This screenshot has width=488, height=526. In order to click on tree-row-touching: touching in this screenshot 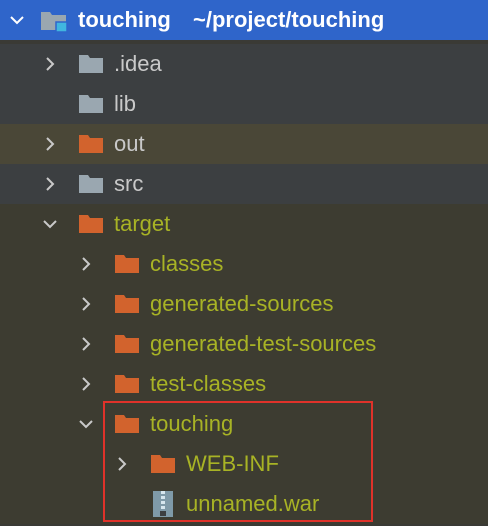, I will do `click(244, 424)`.